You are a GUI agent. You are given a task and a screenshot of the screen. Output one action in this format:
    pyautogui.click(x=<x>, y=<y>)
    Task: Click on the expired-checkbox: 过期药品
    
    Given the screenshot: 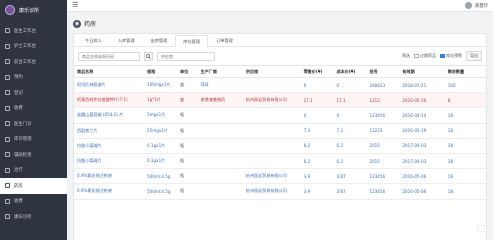 What is the action you would take?
    pyautogui.click(x=425, y=56)
    